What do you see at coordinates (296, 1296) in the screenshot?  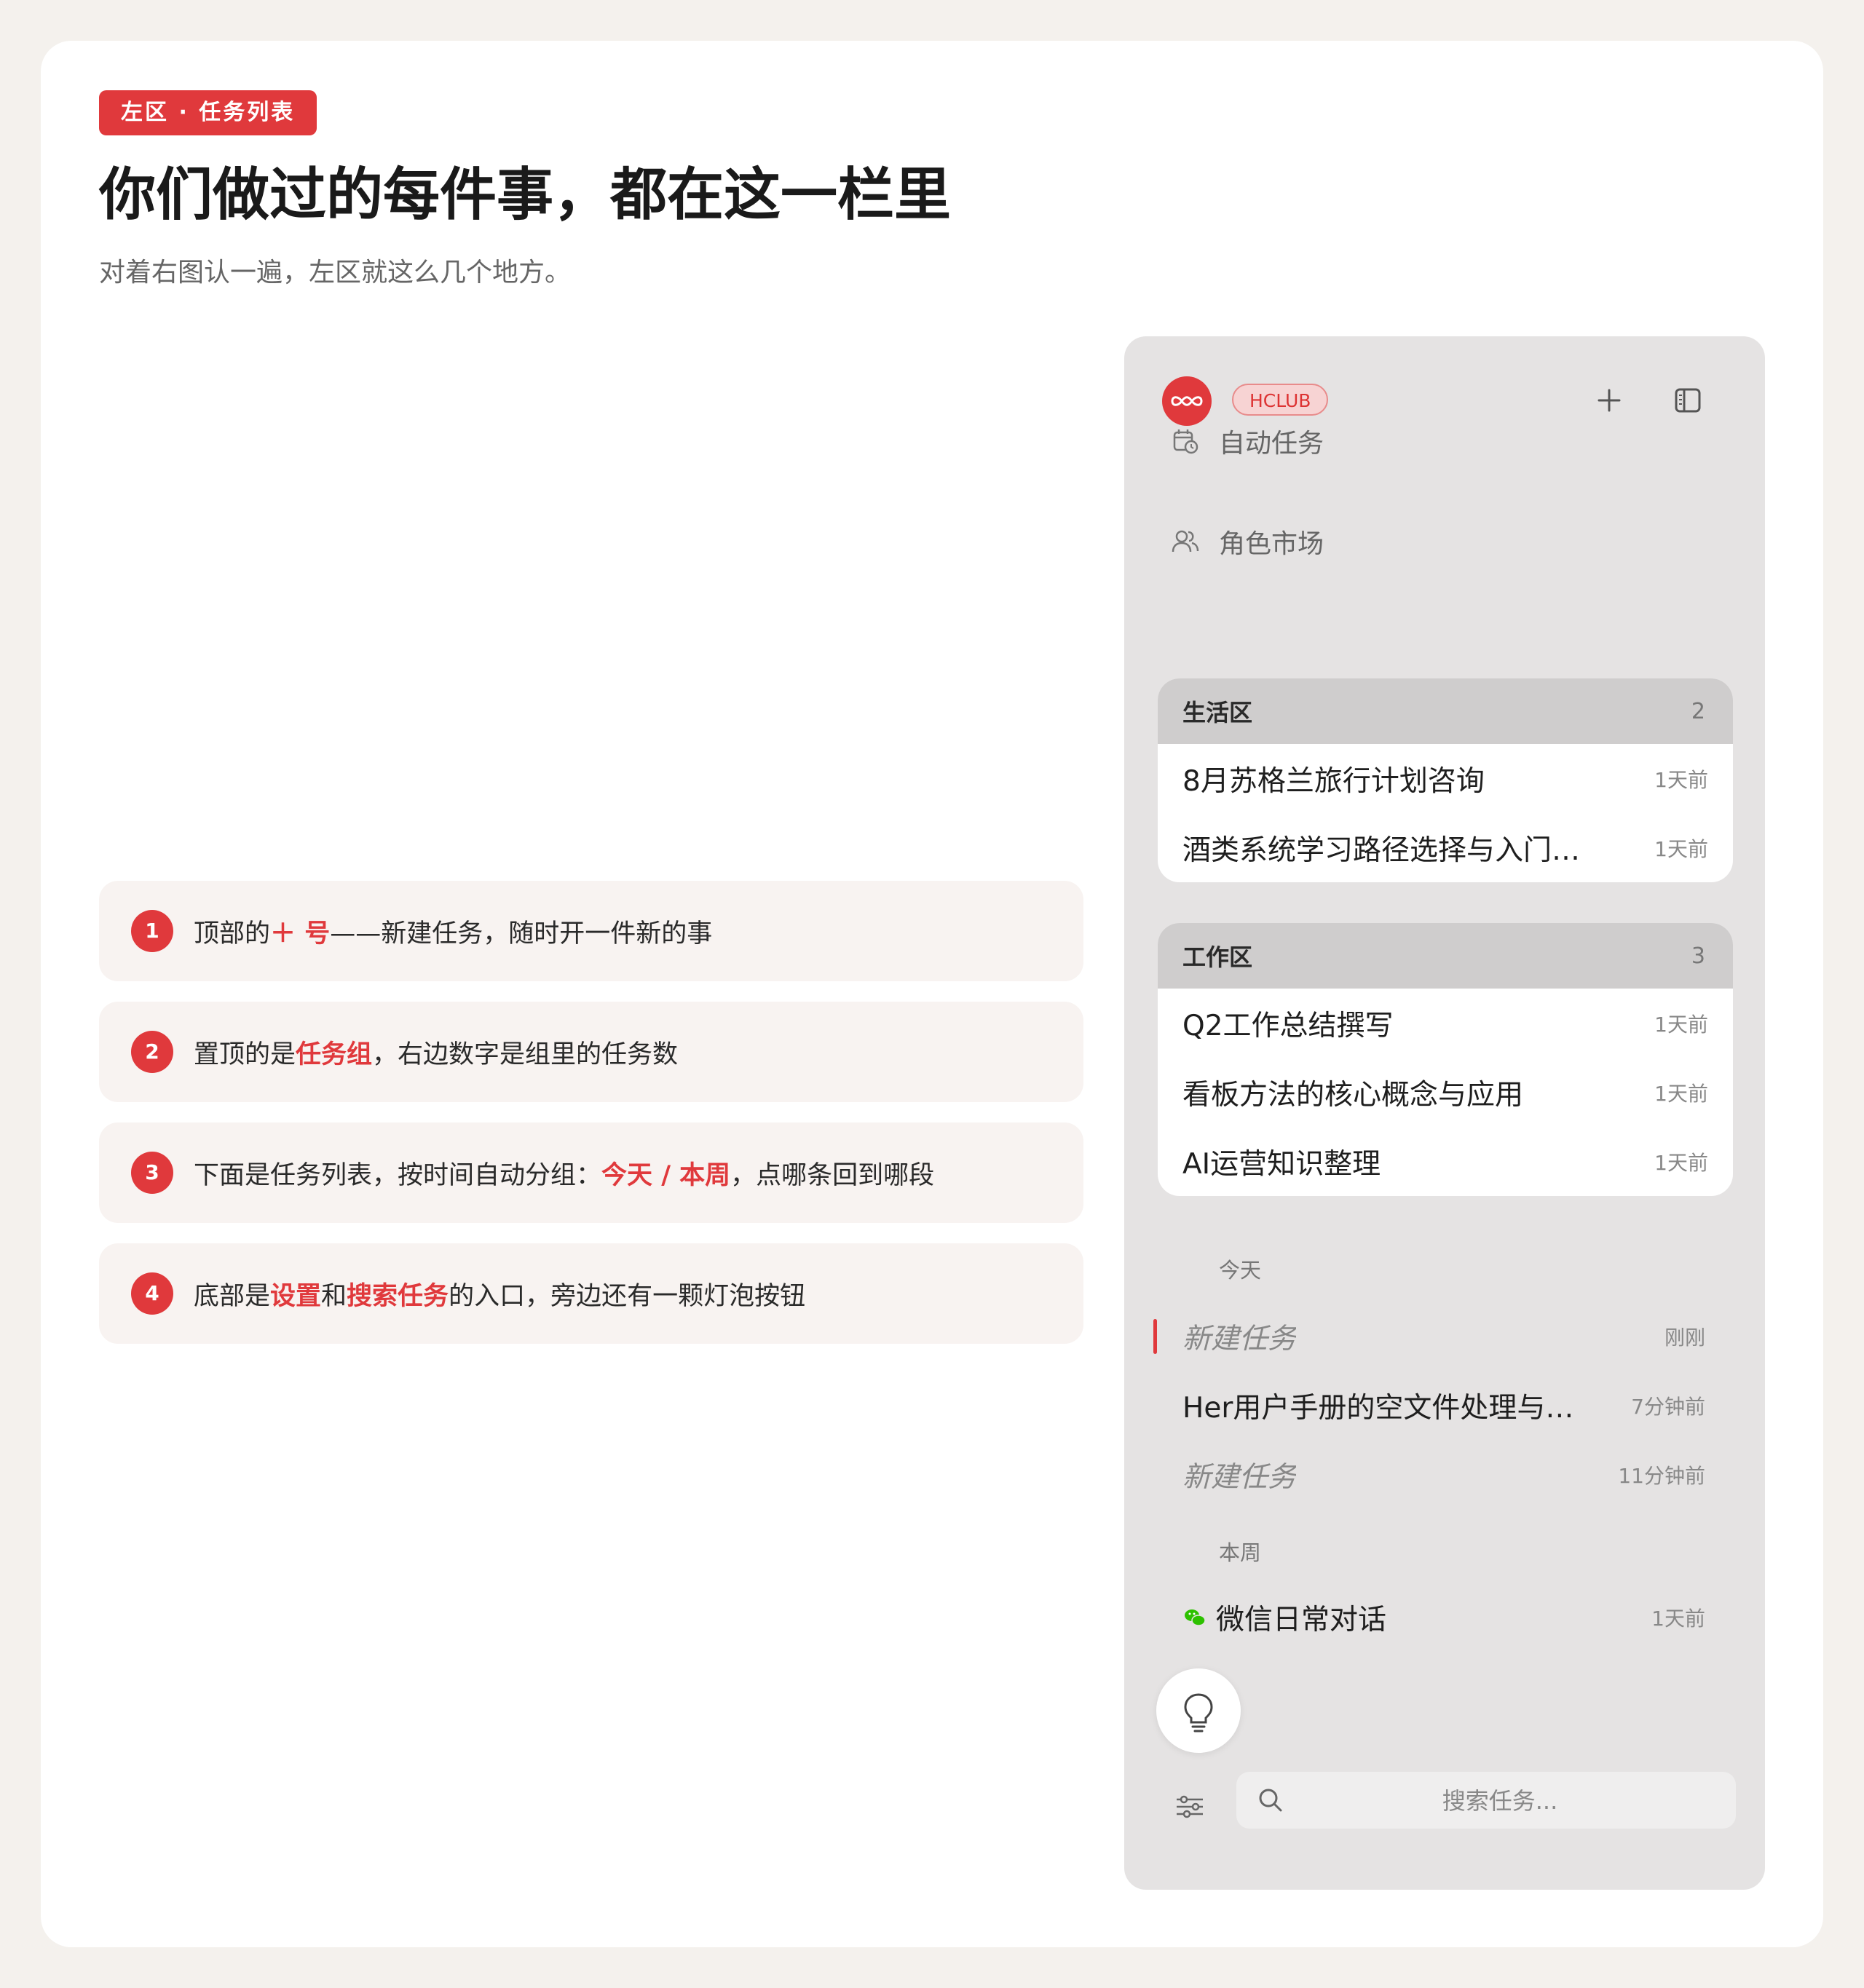 I see `note-highlight: 设置` at bounding box center [296, 1296].